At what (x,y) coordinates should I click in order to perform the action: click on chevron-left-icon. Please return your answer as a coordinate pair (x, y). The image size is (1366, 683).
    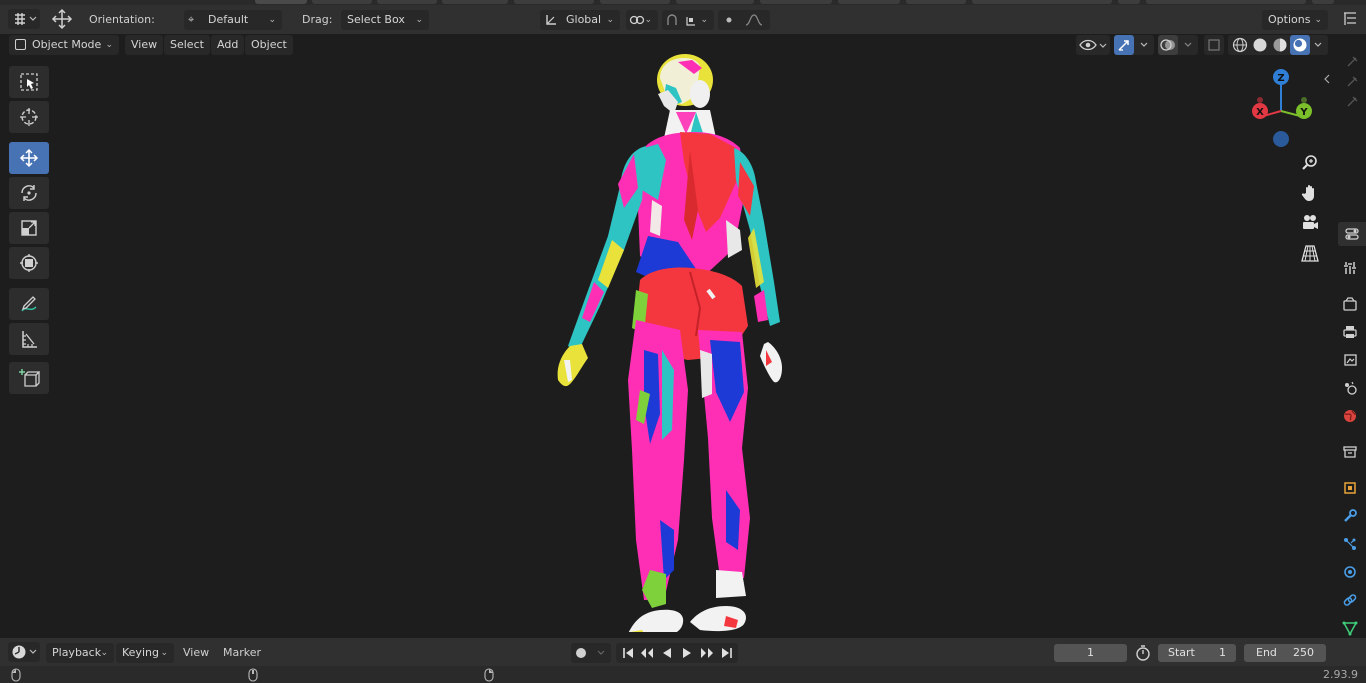
    Looking at the image, I should click on (1327, 79).